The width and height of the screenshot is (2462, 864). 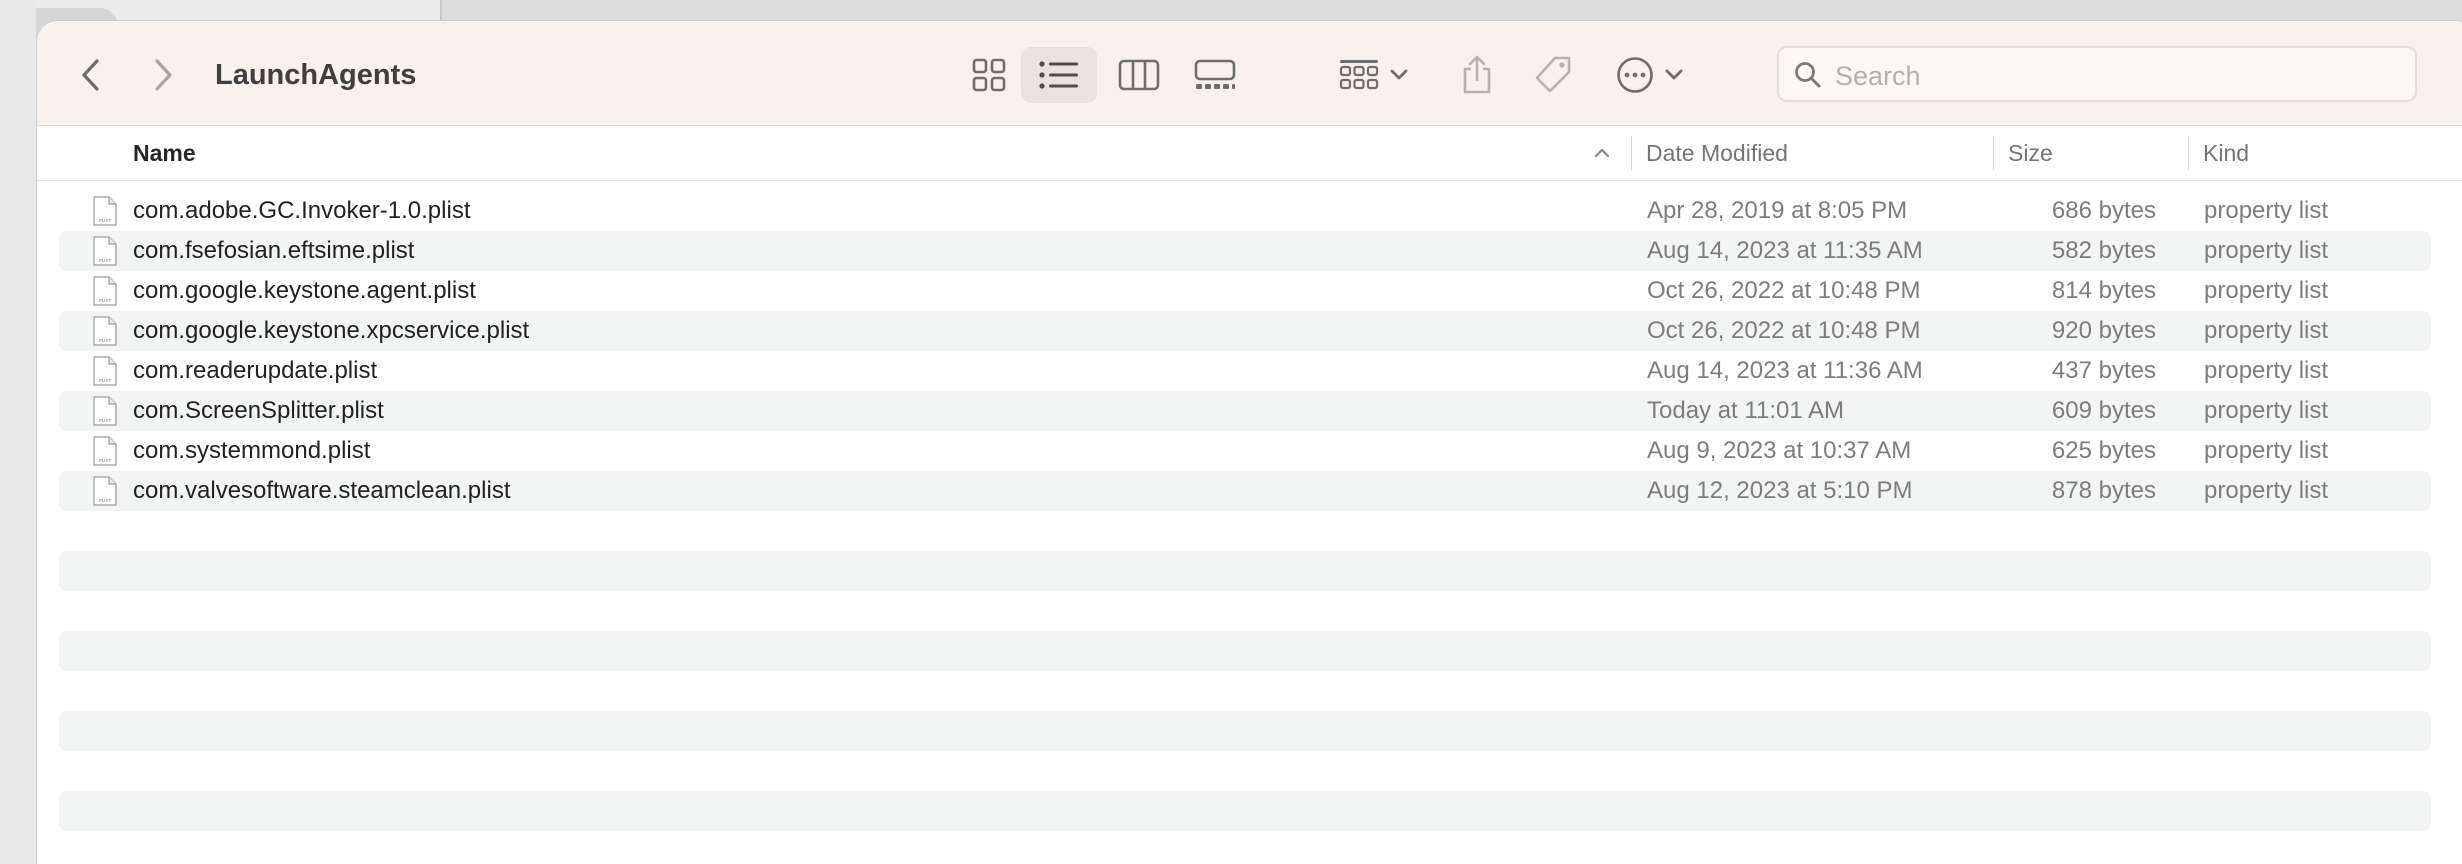 I want to click on file-date-modified: Aug 14, 2023 at 11:36 AM, so click(x=1785, y=370).